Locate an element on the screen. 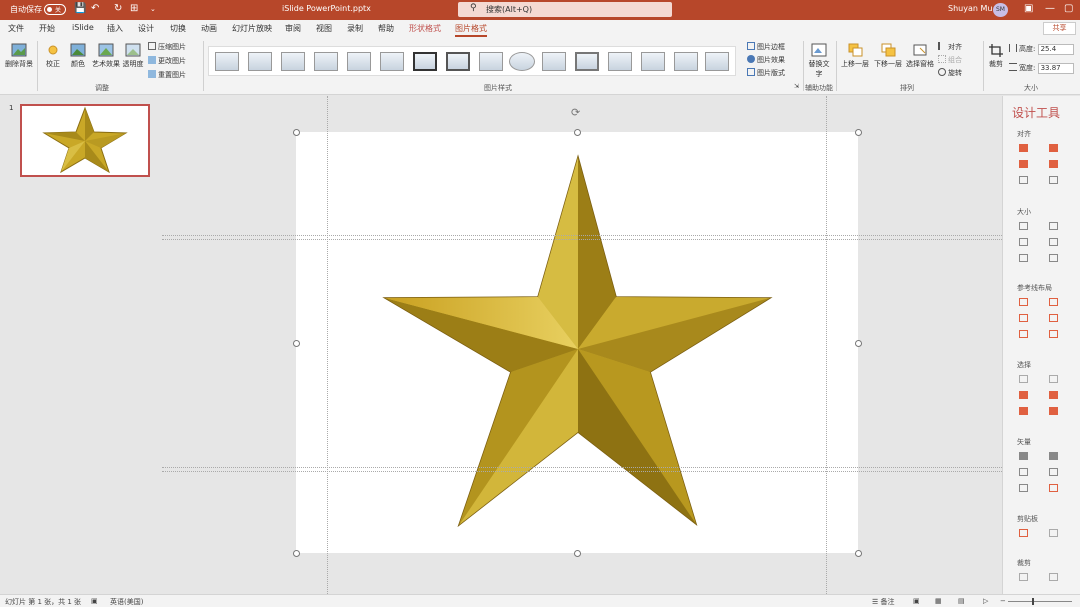  reading-view-icon: ▤ is located at coordinates (961, 601).